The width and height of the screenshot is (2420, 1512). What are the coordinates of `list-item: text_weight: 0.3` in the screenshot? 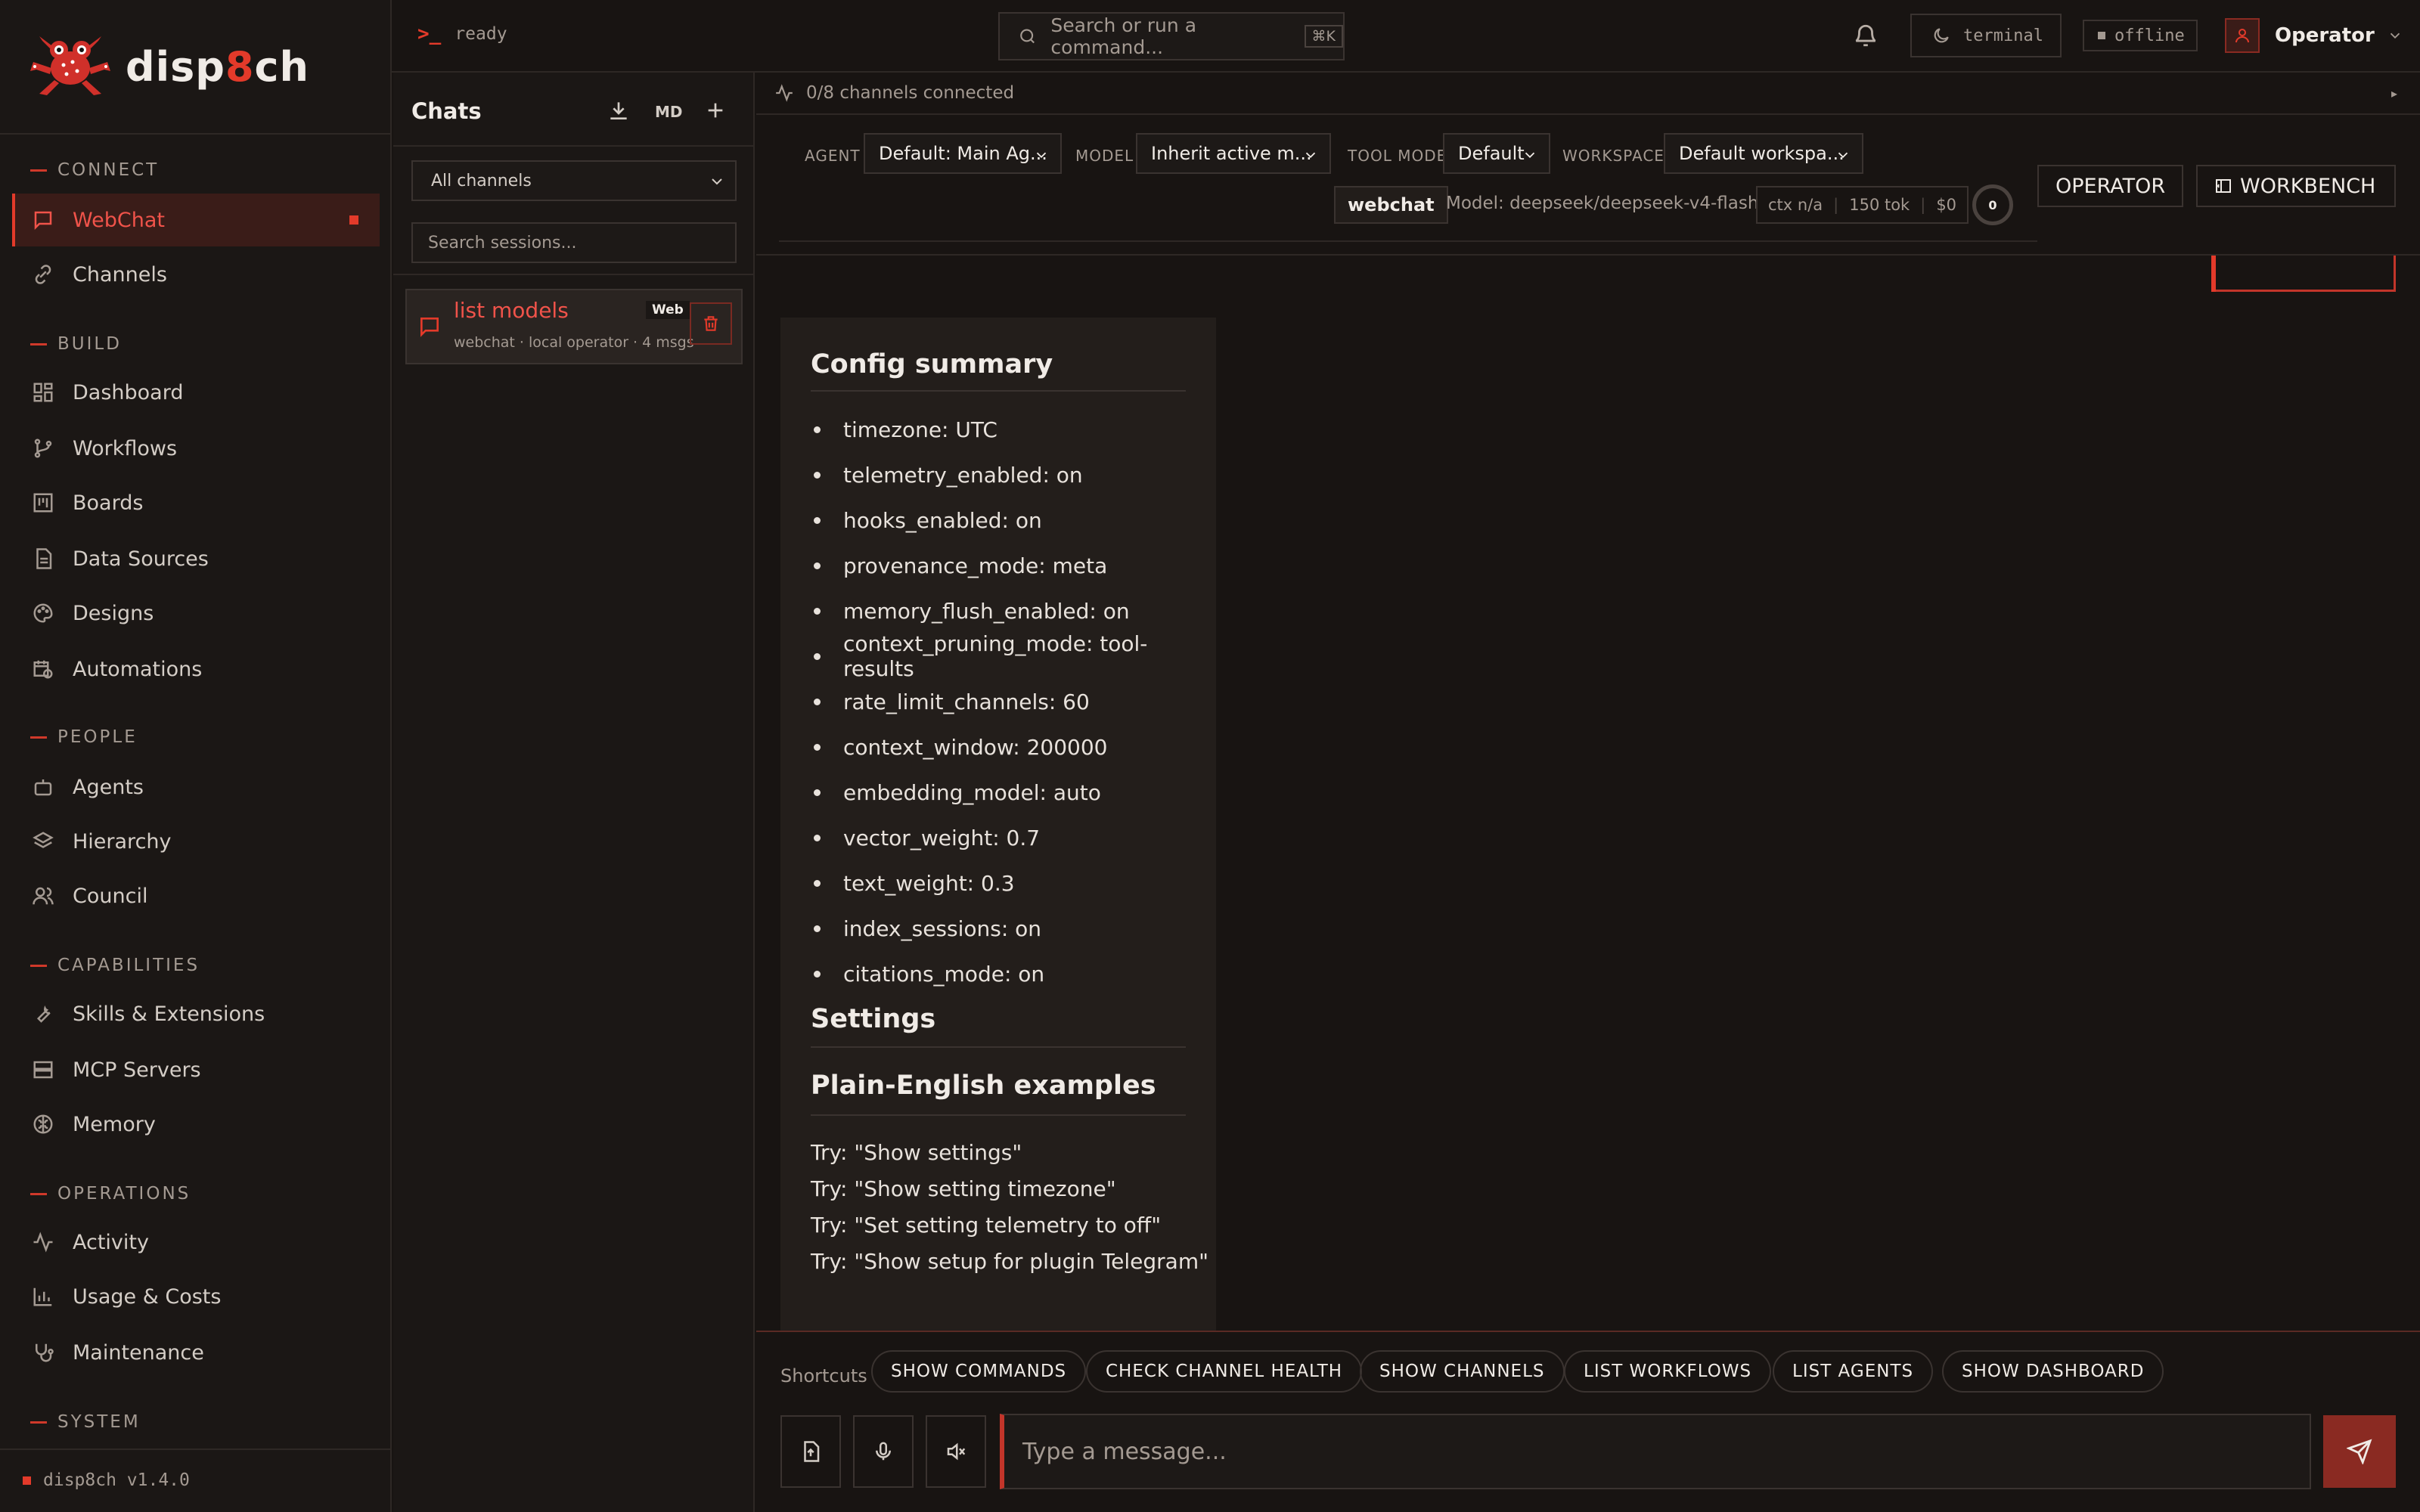 It's located at (1013, 883).